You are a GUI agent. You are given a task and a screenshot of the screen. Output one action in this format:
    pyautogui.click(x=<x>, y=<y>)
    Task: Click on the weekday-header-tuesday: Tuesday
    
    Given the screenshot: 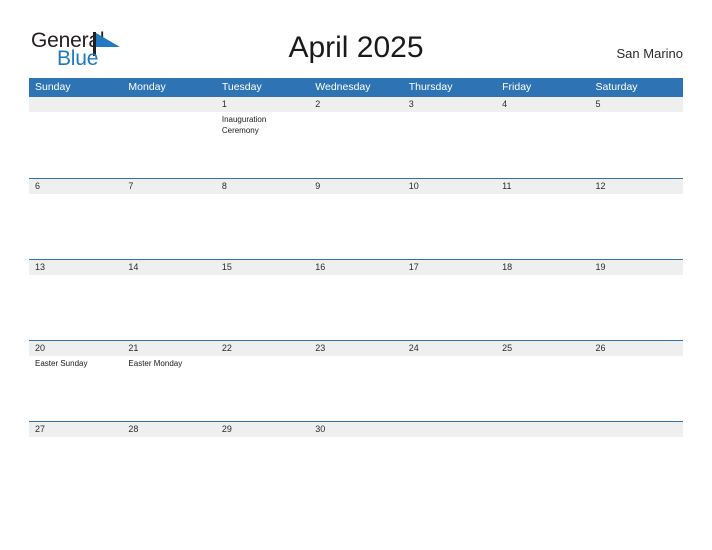 What is the action you would take?
    pyautogui.click(x=241, y=87)
    